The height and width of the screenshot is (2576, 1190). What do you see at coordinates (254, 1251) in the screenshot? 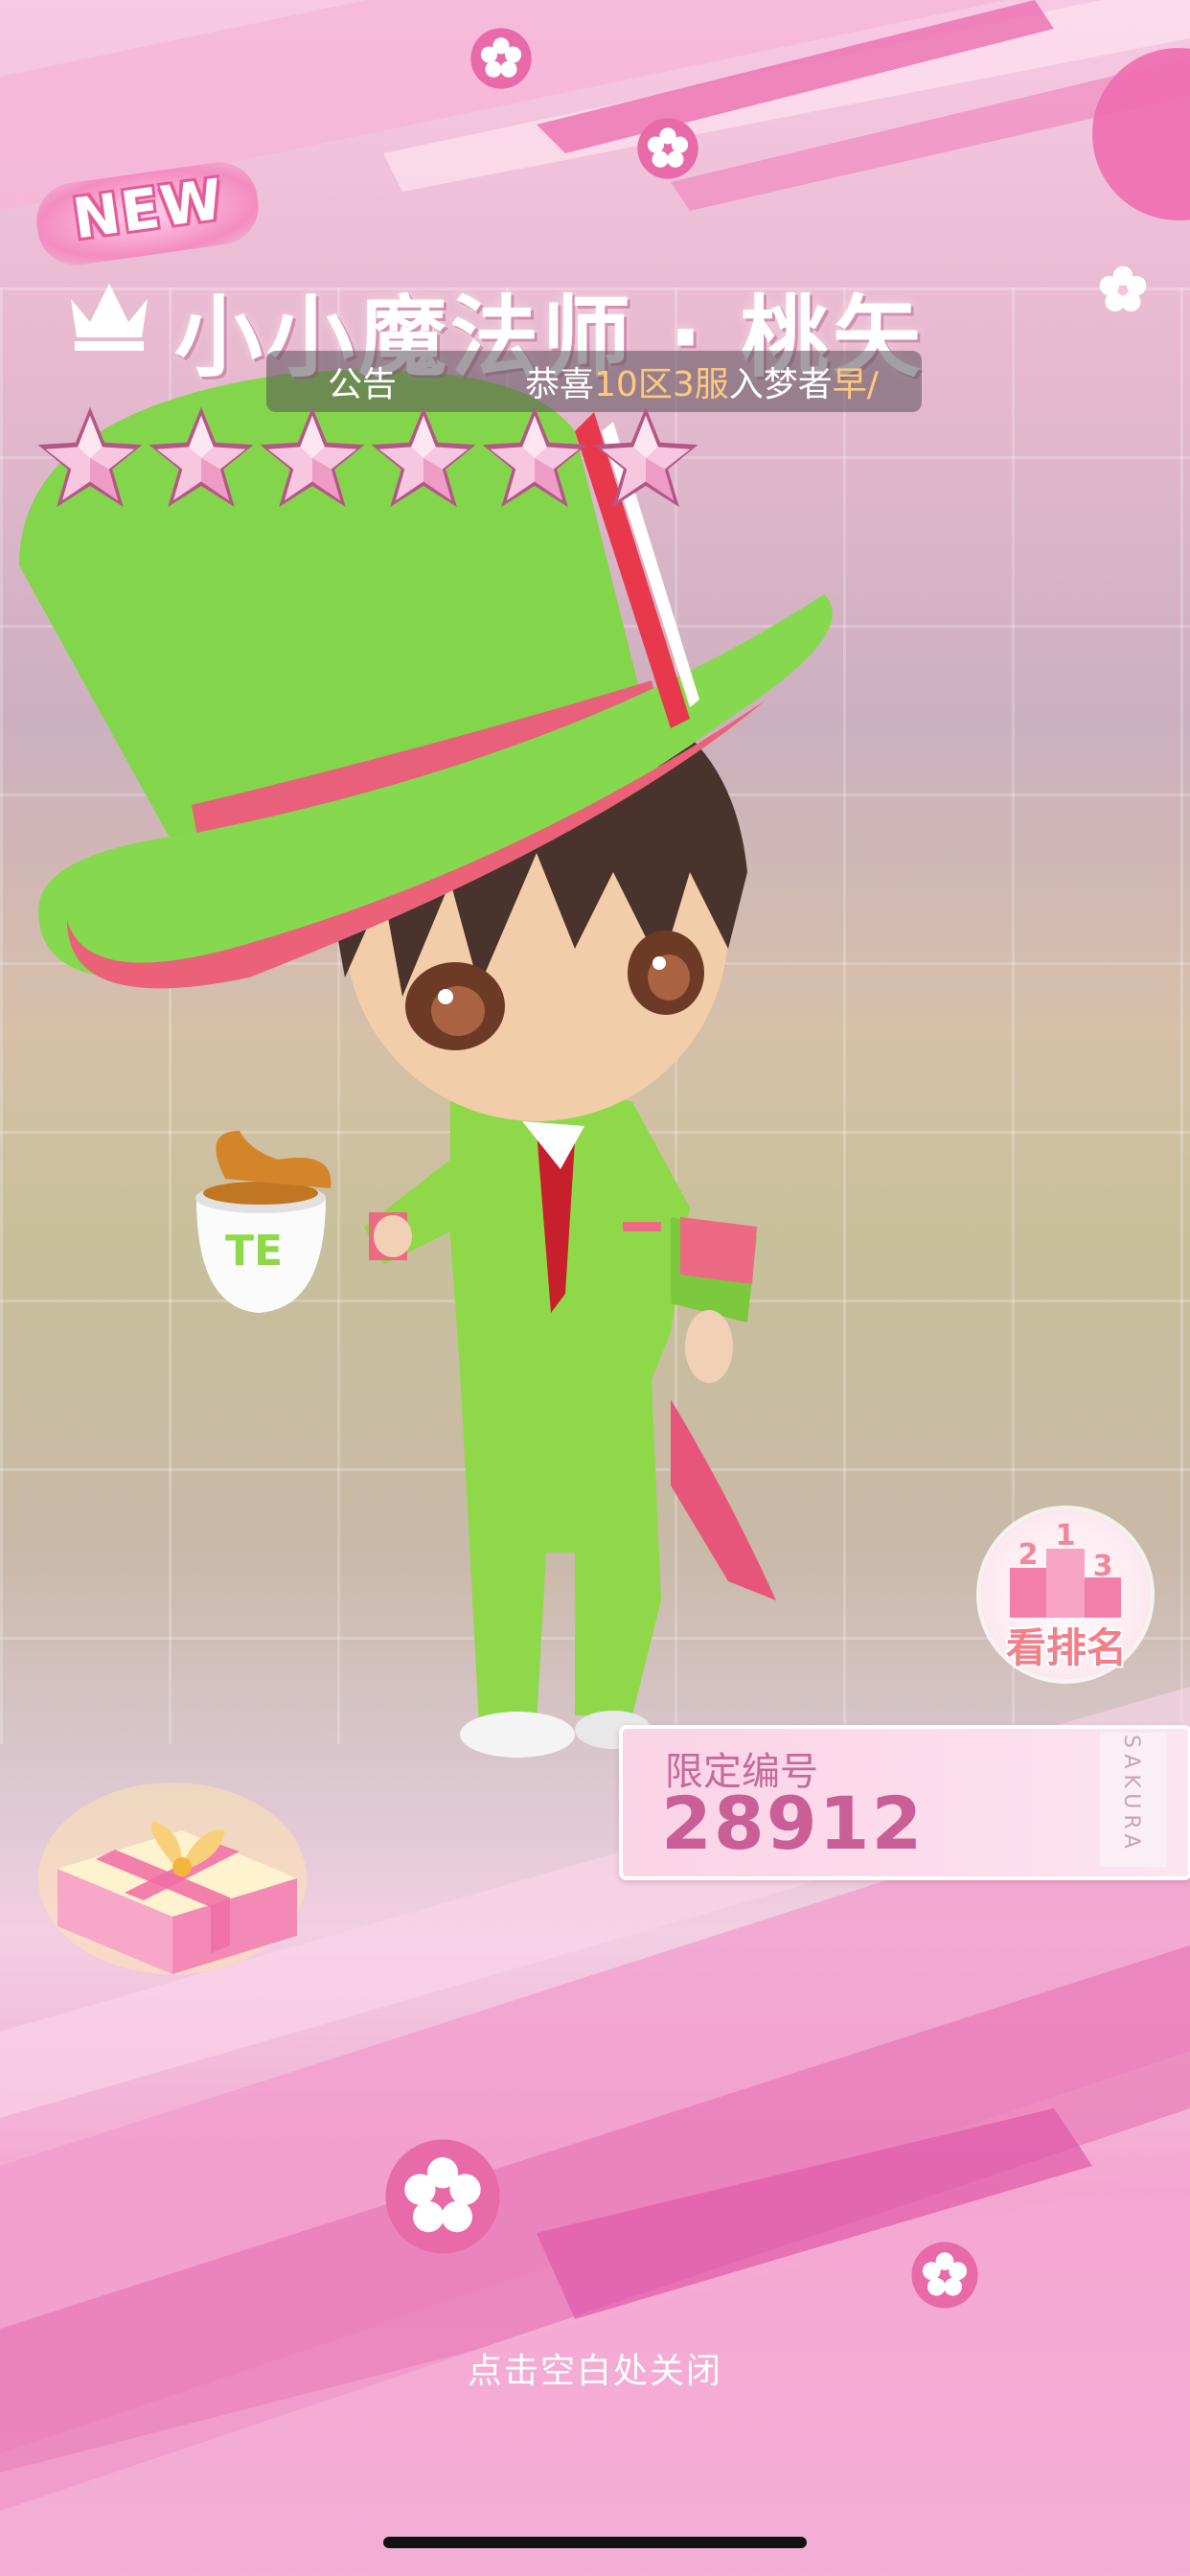
I see `svg-text: TE` at bounding box center [254, 1251].